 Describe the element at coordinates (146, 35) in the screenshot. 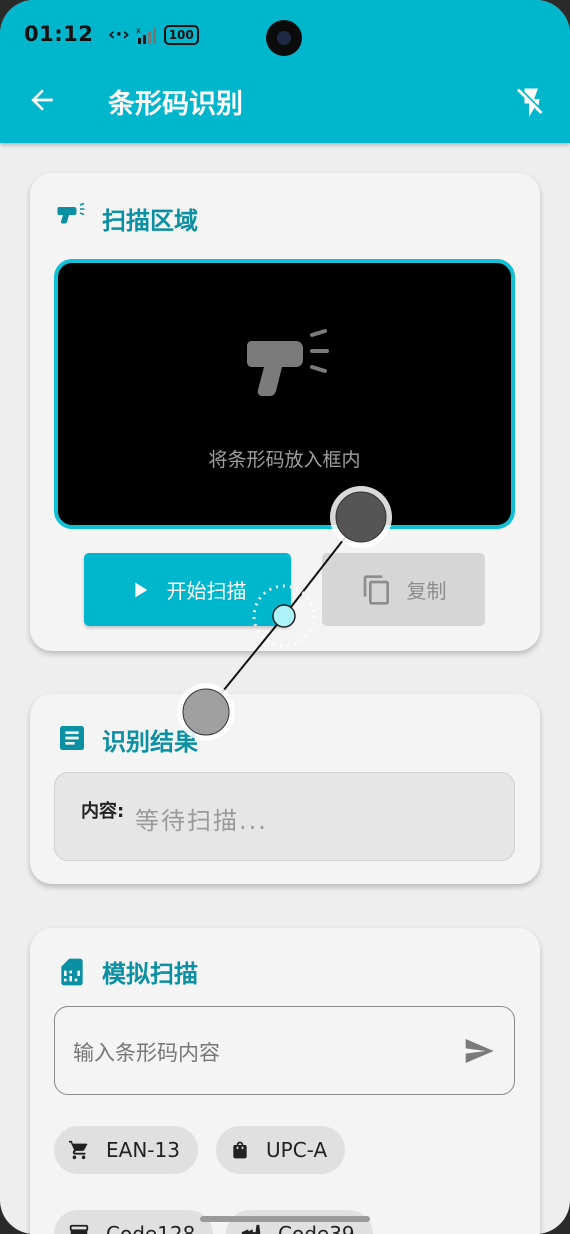

I see `signal-icon: x` at that location.